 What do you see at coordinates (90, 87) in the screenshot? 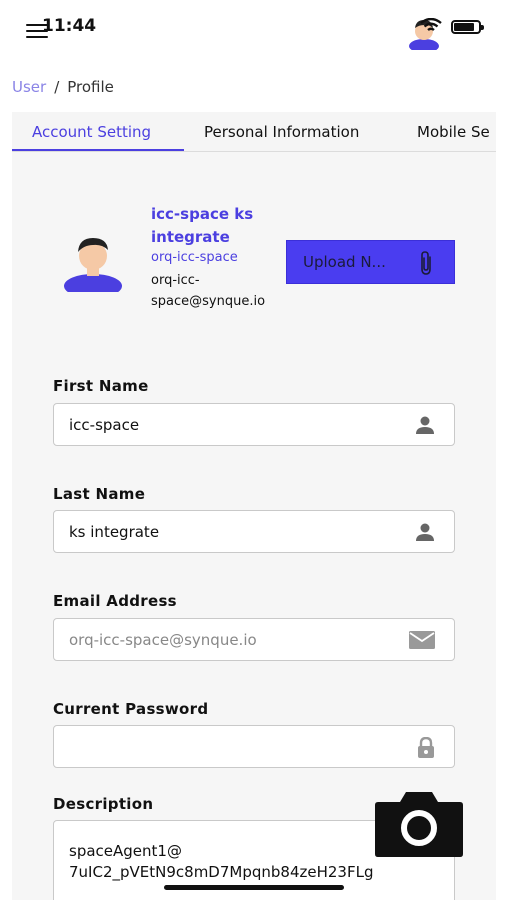
I see `breadcrumb-current: Profile` at bounding box center [90, 87].